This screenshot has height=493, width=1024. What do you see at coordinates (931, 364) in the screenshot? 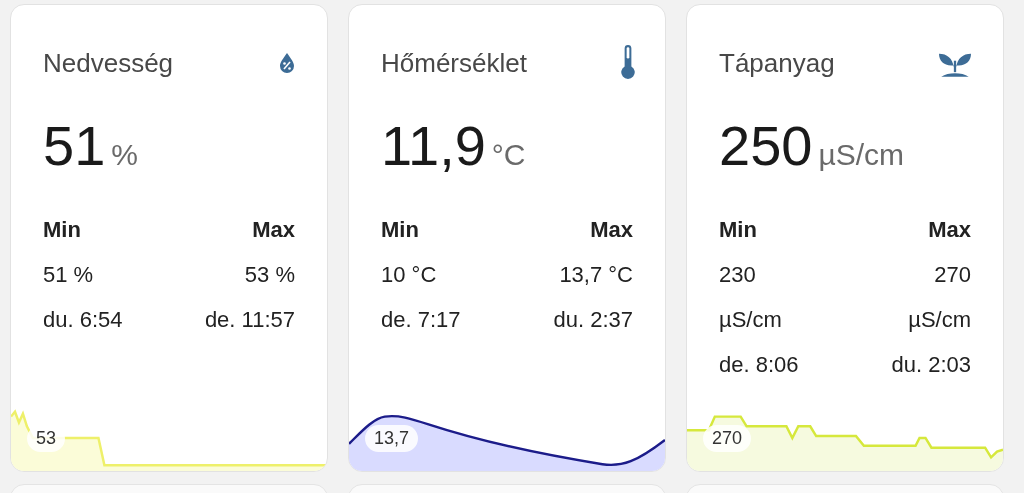
I see `stat-text: du. 2:03` at bounding box center [931, 364].